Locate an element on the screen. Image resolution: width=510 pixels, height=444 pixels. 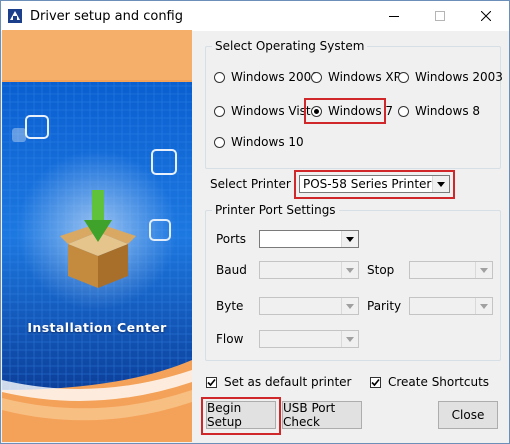
maximize-button is located at coordinates (440, 16).